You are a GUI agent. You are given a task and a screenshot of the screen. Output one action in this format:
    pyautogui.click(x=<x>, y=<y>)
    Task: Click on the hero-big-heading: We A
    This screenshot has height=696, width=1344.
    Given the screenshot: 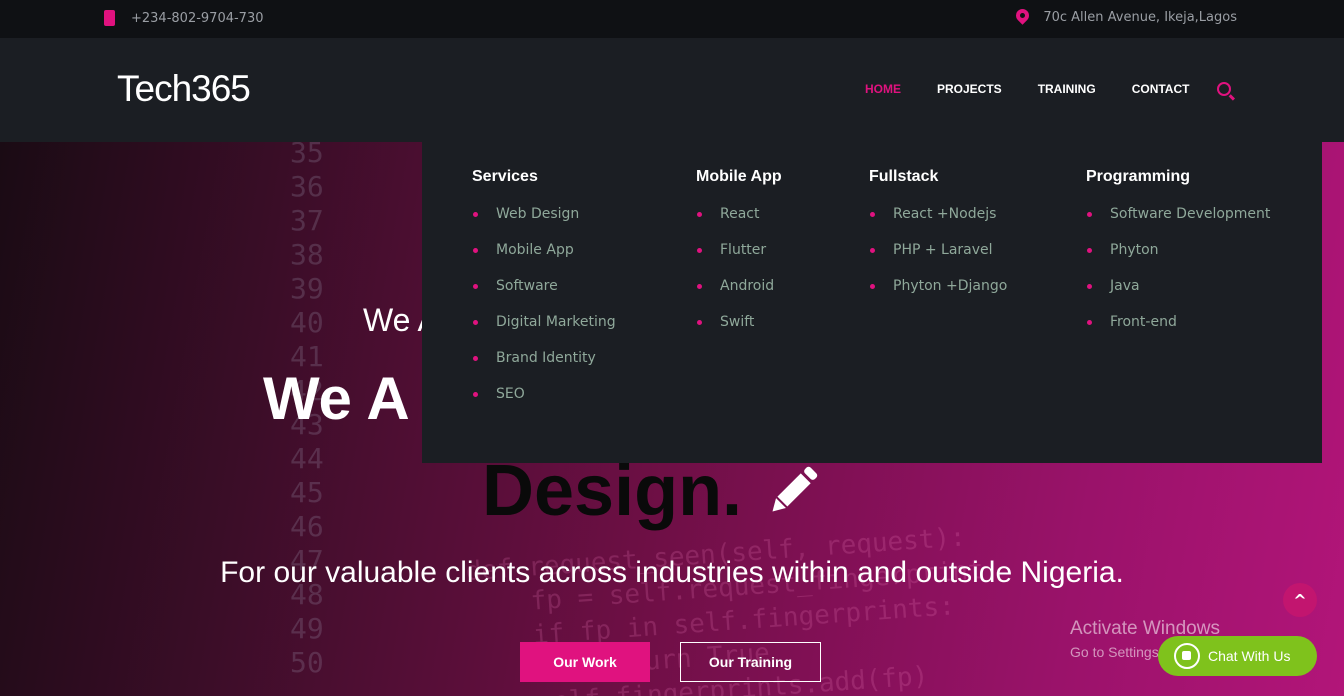 What is the action you would take?
    pyautogui.click(x=336, y=398)
    